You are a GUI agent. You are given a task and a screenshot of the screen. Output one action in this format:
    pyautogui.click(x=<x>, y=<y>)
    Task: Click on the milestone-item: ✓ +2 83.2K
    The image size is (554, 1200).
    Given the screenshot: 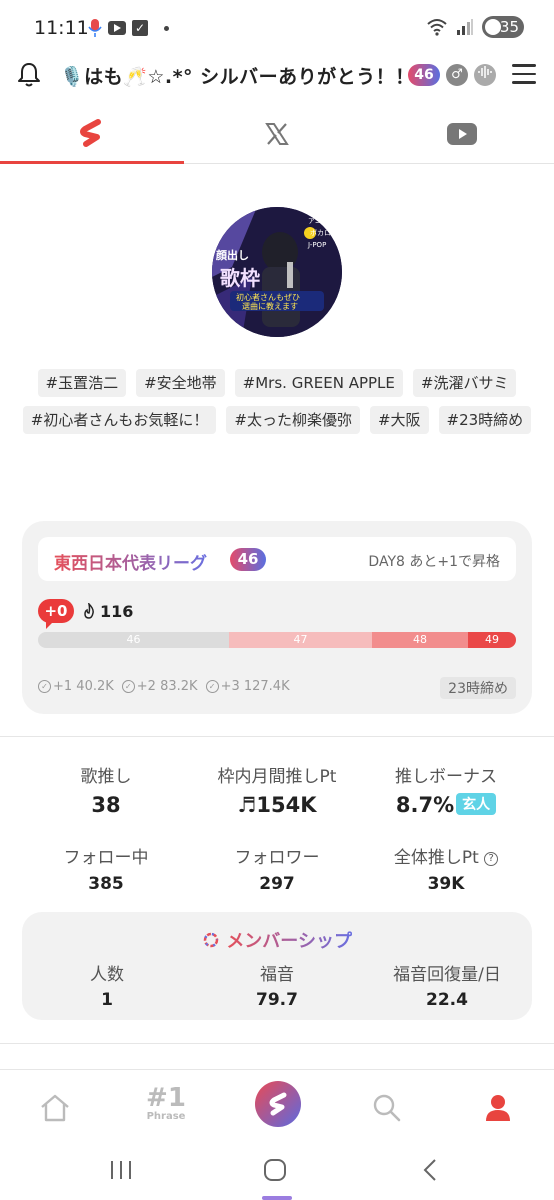 What is the action you would take?
    pyautogui.click(x=159, y=686)
    